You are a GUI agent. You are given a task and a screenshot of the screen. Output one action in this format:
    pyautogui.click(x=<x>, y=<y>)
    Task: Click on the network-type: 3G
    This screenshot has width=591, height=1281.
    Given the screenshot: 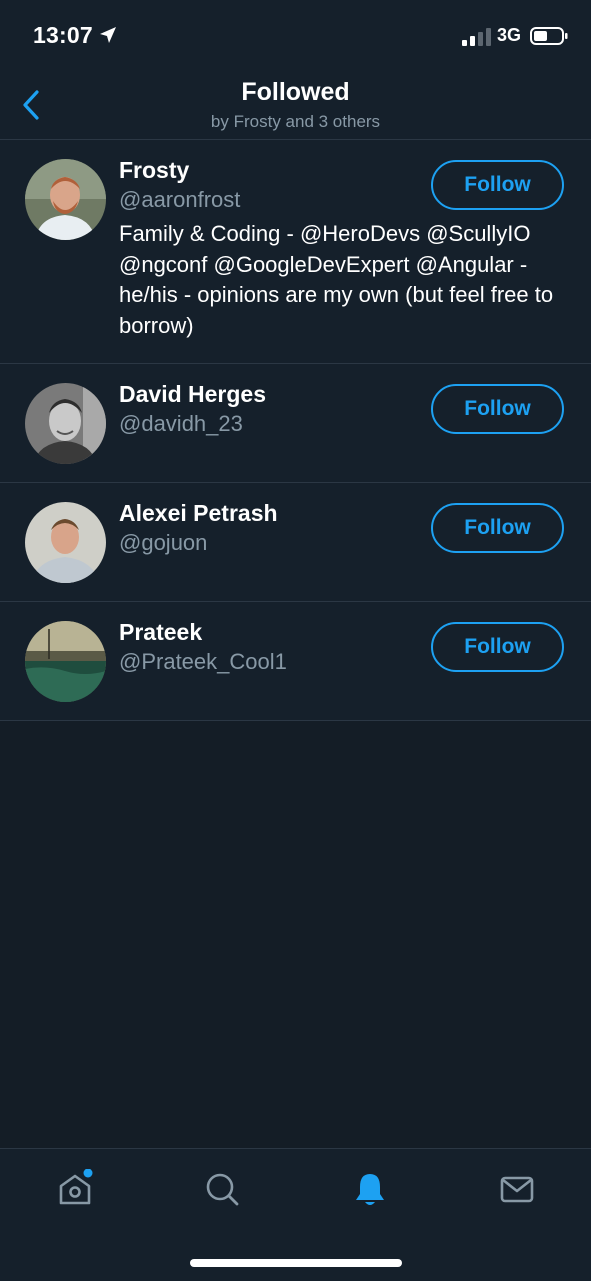 What is the action you would take?
    pyautogui.click(x=509, y=35)
    